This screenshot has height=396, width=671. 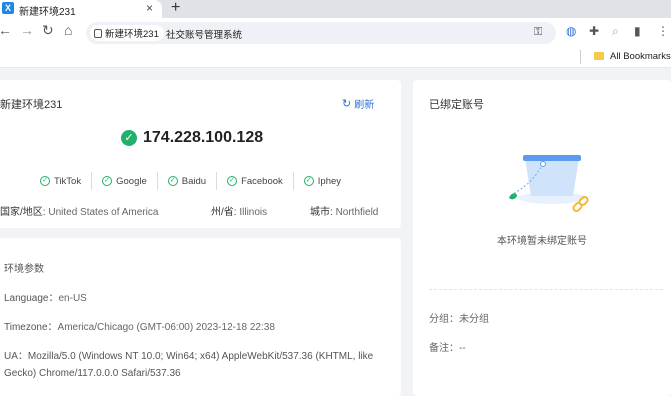 I want to click on country-field: 国家/地区: United States of America, so click(x=79, y=210).